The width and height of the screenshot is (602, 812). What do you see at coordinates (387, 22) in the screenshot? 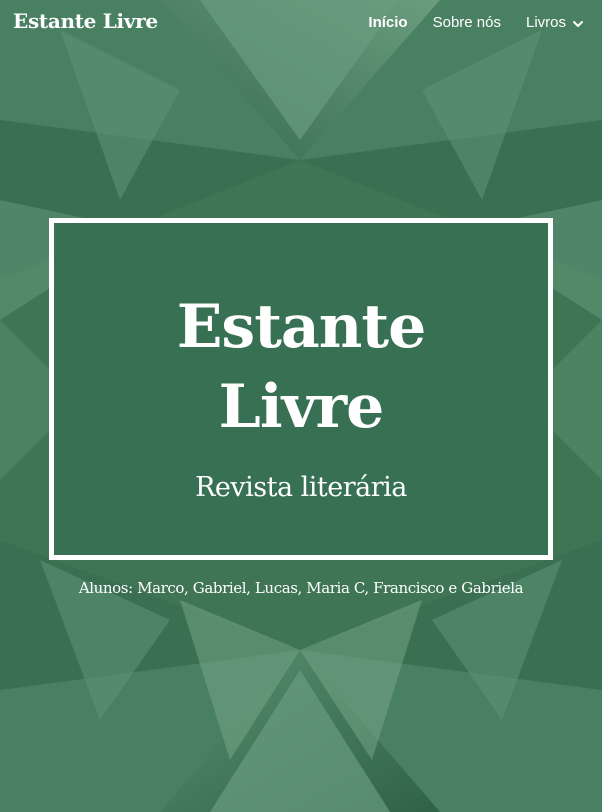
I see `nav-home-link: Início` at bounding box center [387, 22].